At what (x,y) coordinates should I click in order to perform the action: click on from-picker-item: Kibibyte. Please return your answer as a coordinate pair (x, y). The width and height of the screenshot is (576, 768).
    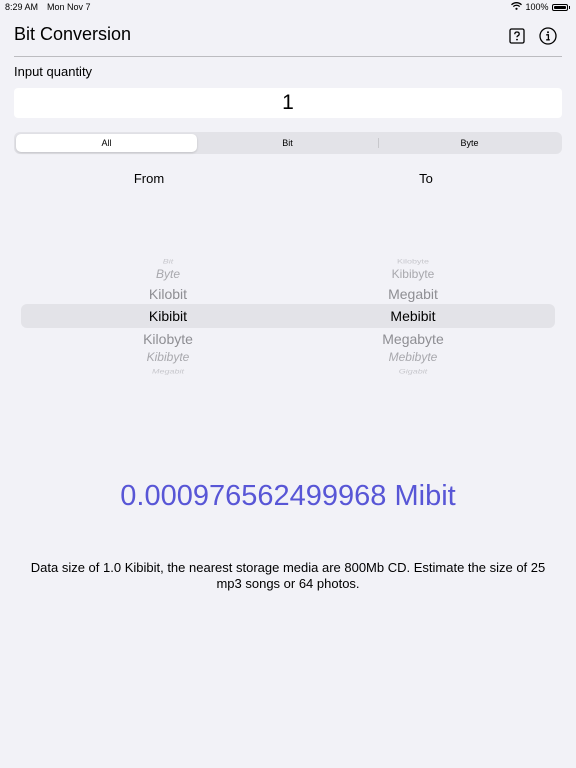
    Looking at the image, I should click on (168, 357).